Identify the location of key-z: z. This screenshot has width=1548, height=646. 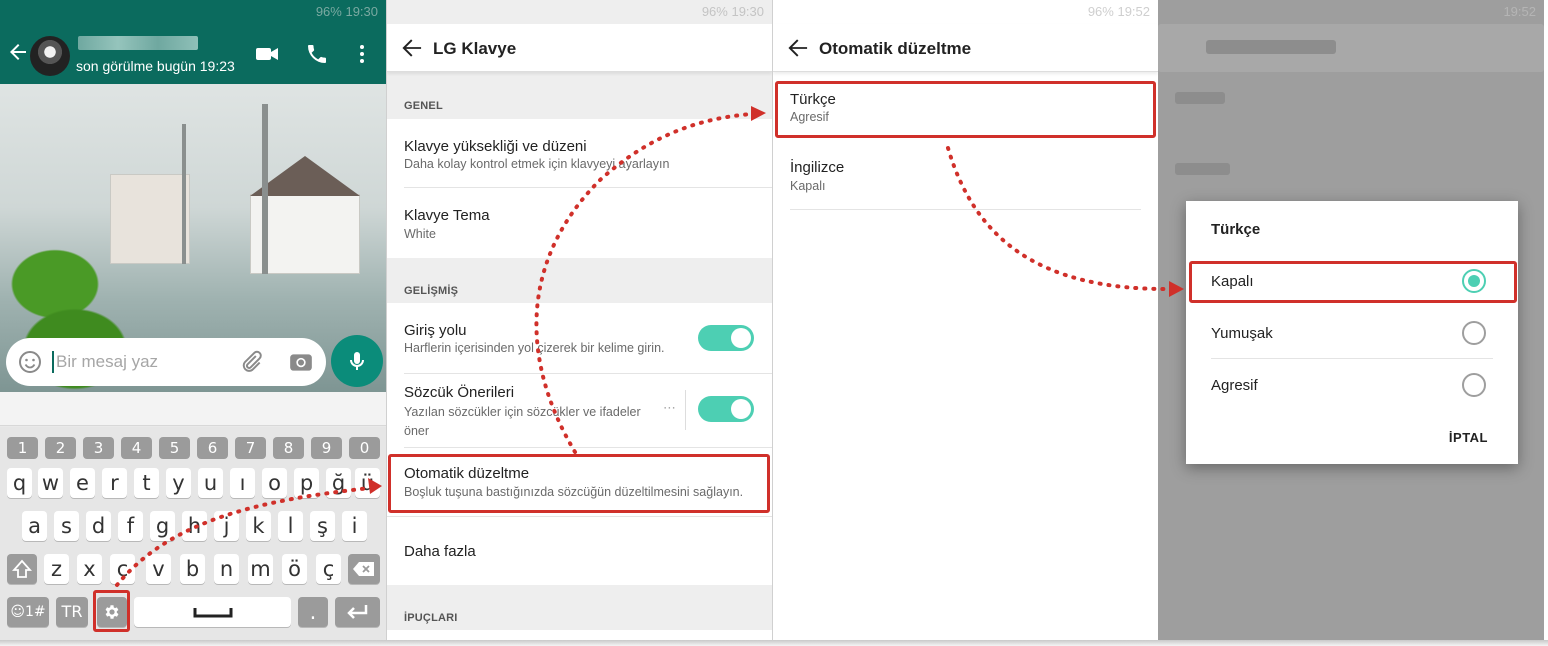
(56, 569).